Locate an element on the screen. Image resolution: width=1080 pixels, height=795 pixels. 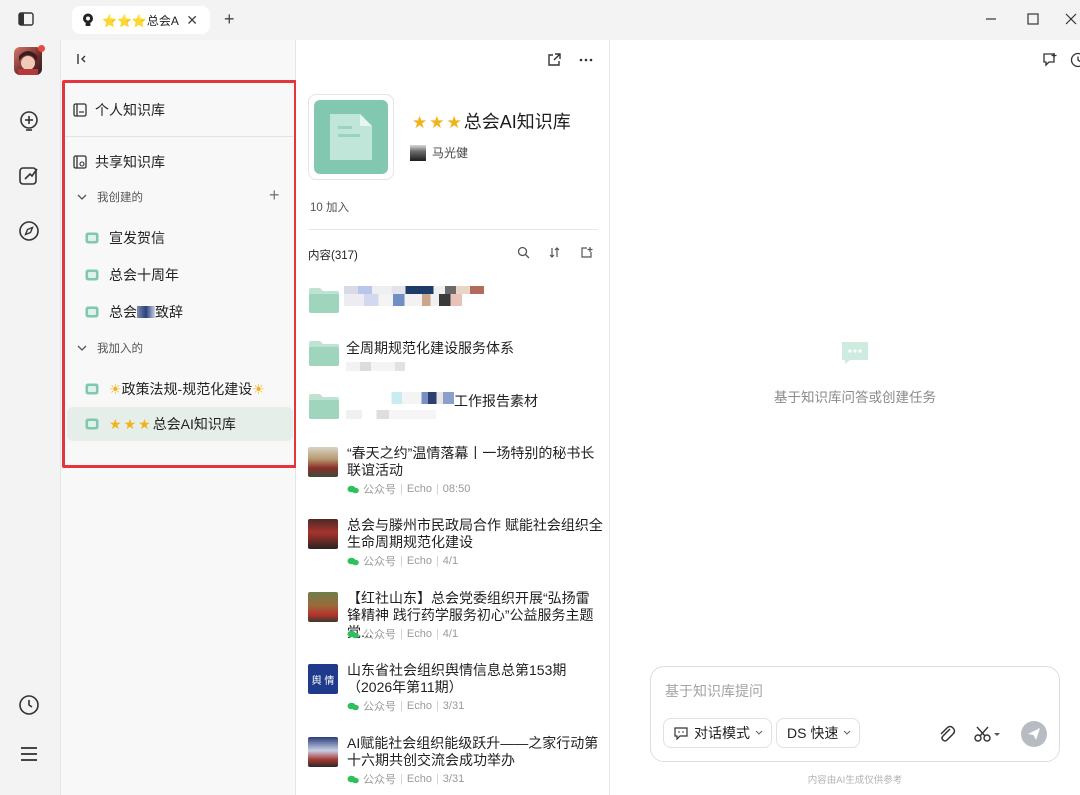
article-title: 总会与滕州市民政局合作 赋能社会组织全生命周期规范化建设 is located at coordinates (475, 533).